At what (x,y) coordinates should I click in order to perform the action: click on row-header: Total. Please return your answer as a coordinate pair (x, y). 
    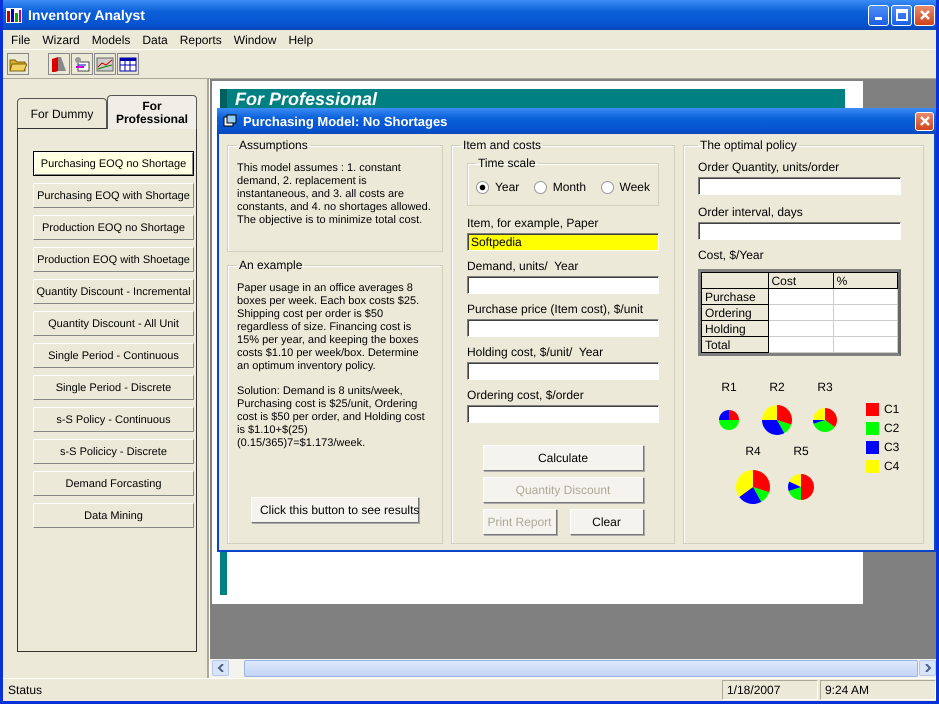
    Looking at the image, I should click on (735, 344).